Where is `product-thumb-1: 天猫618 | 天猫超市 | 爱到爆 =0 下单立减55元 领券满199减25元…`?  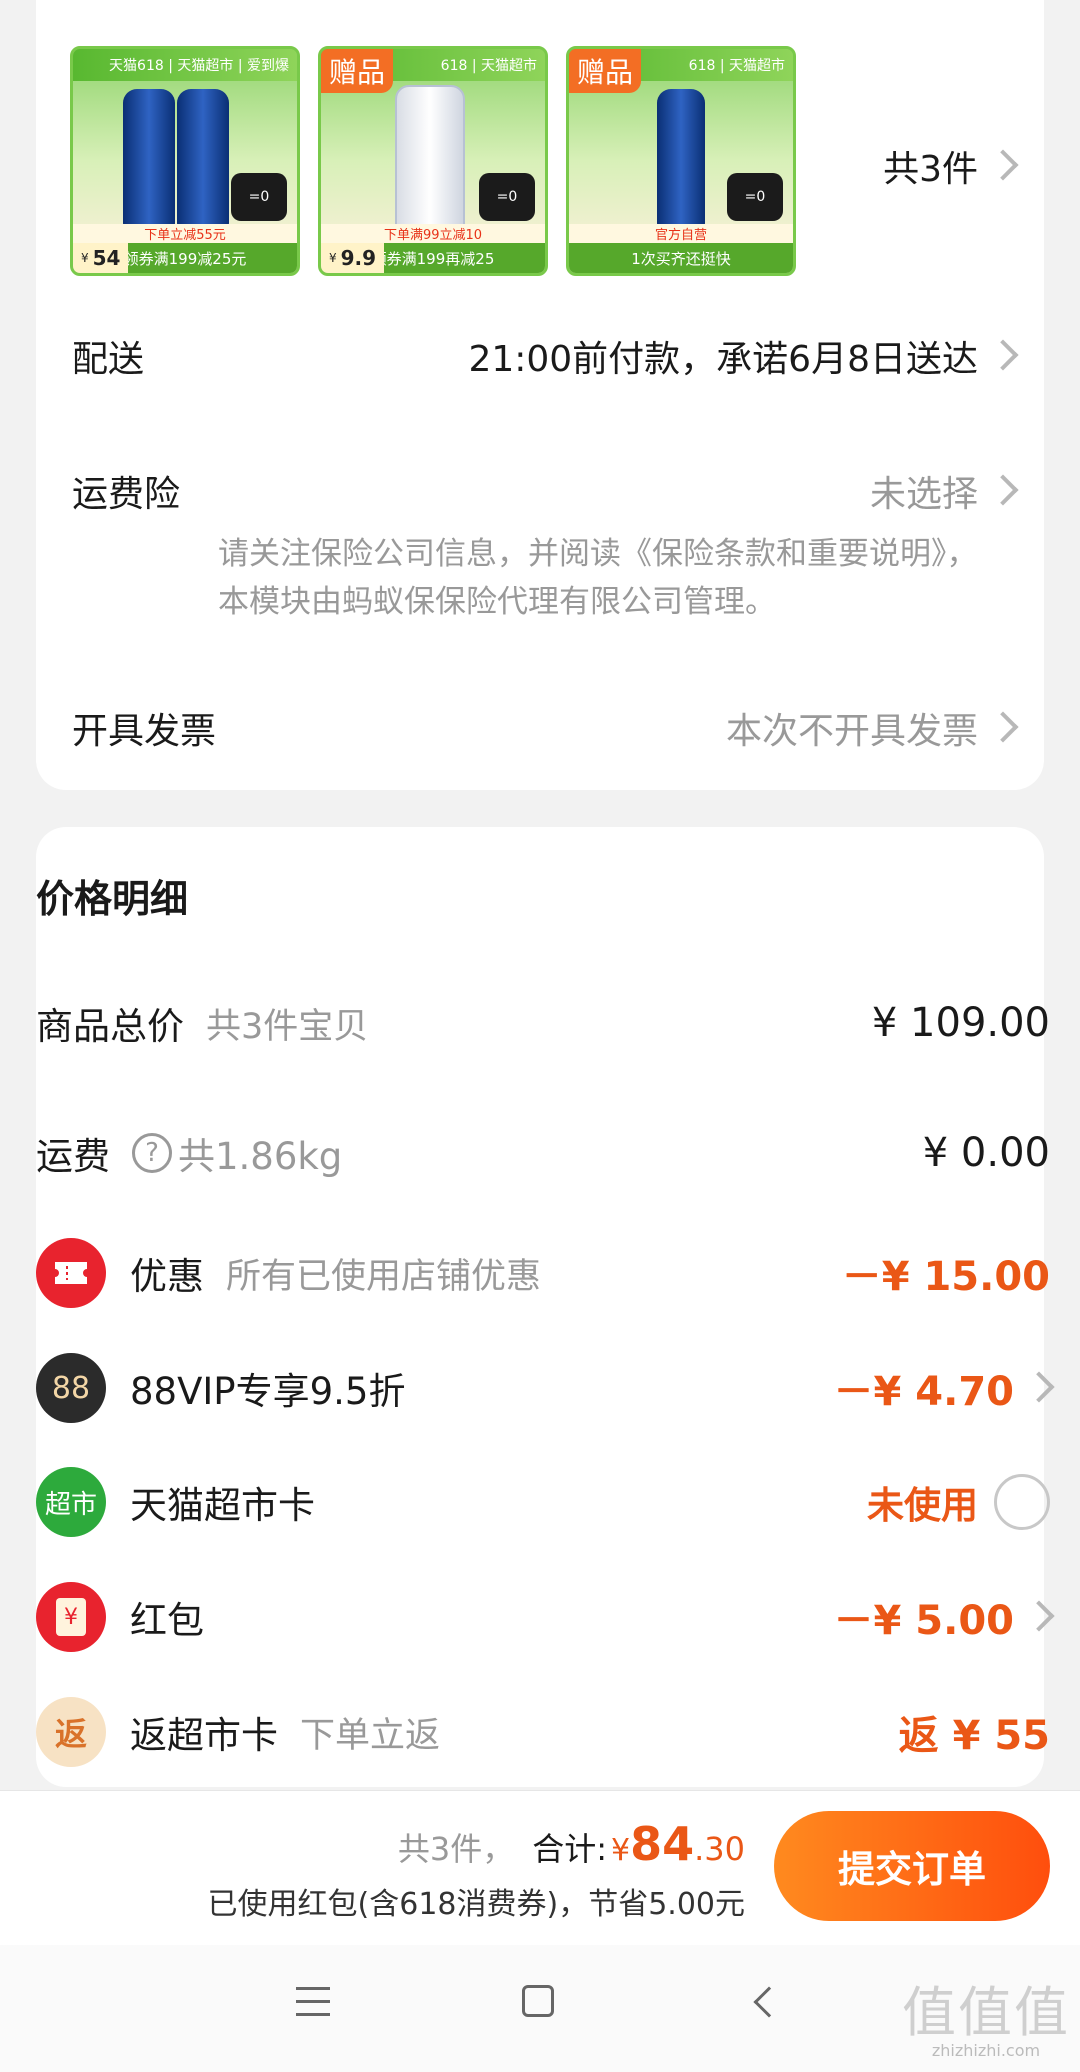
product-thumb-1: 天猫618 | 天猫超市 | 爱到爆 =0 下单立减55元 领券满199减25元… is located at coordinates (185, 161).